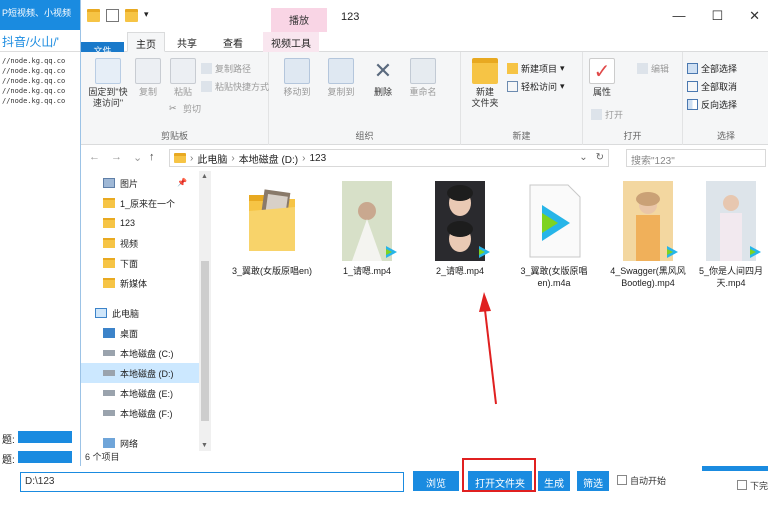  What do you see at coordinates (389, 158) in the screenshot?
I see `address-bar: › 此电脑 › 本地磁盘 (D:) › 123 ⌄ ↻` at bounding box center [389, 158].